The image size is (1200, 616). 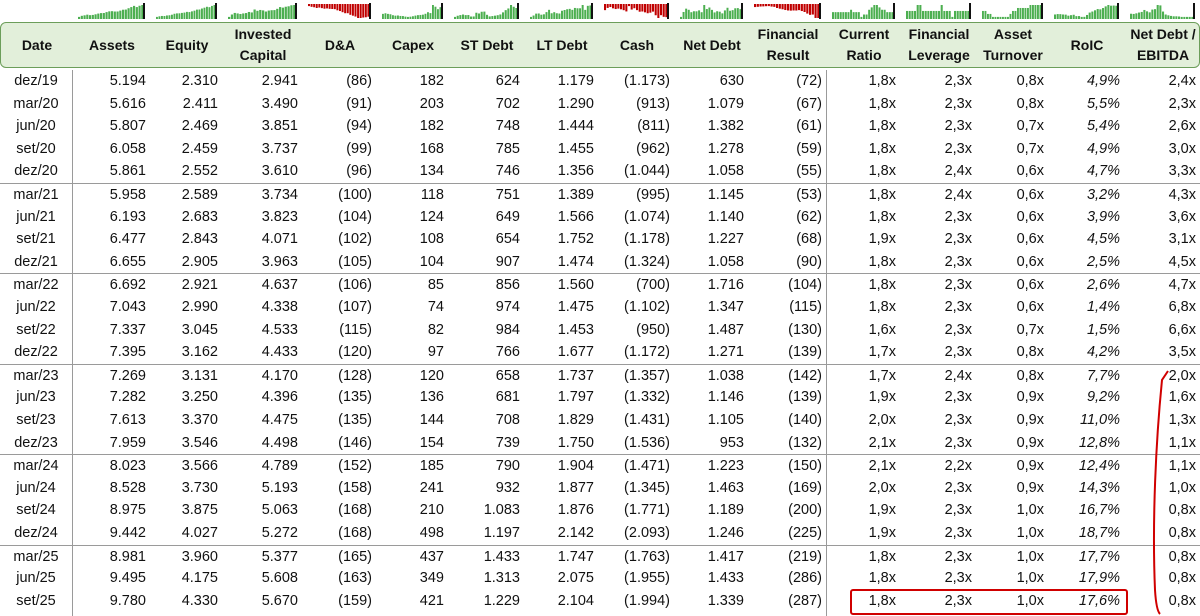 I want to click on cell-da: (158), so click(x=355, y=487).